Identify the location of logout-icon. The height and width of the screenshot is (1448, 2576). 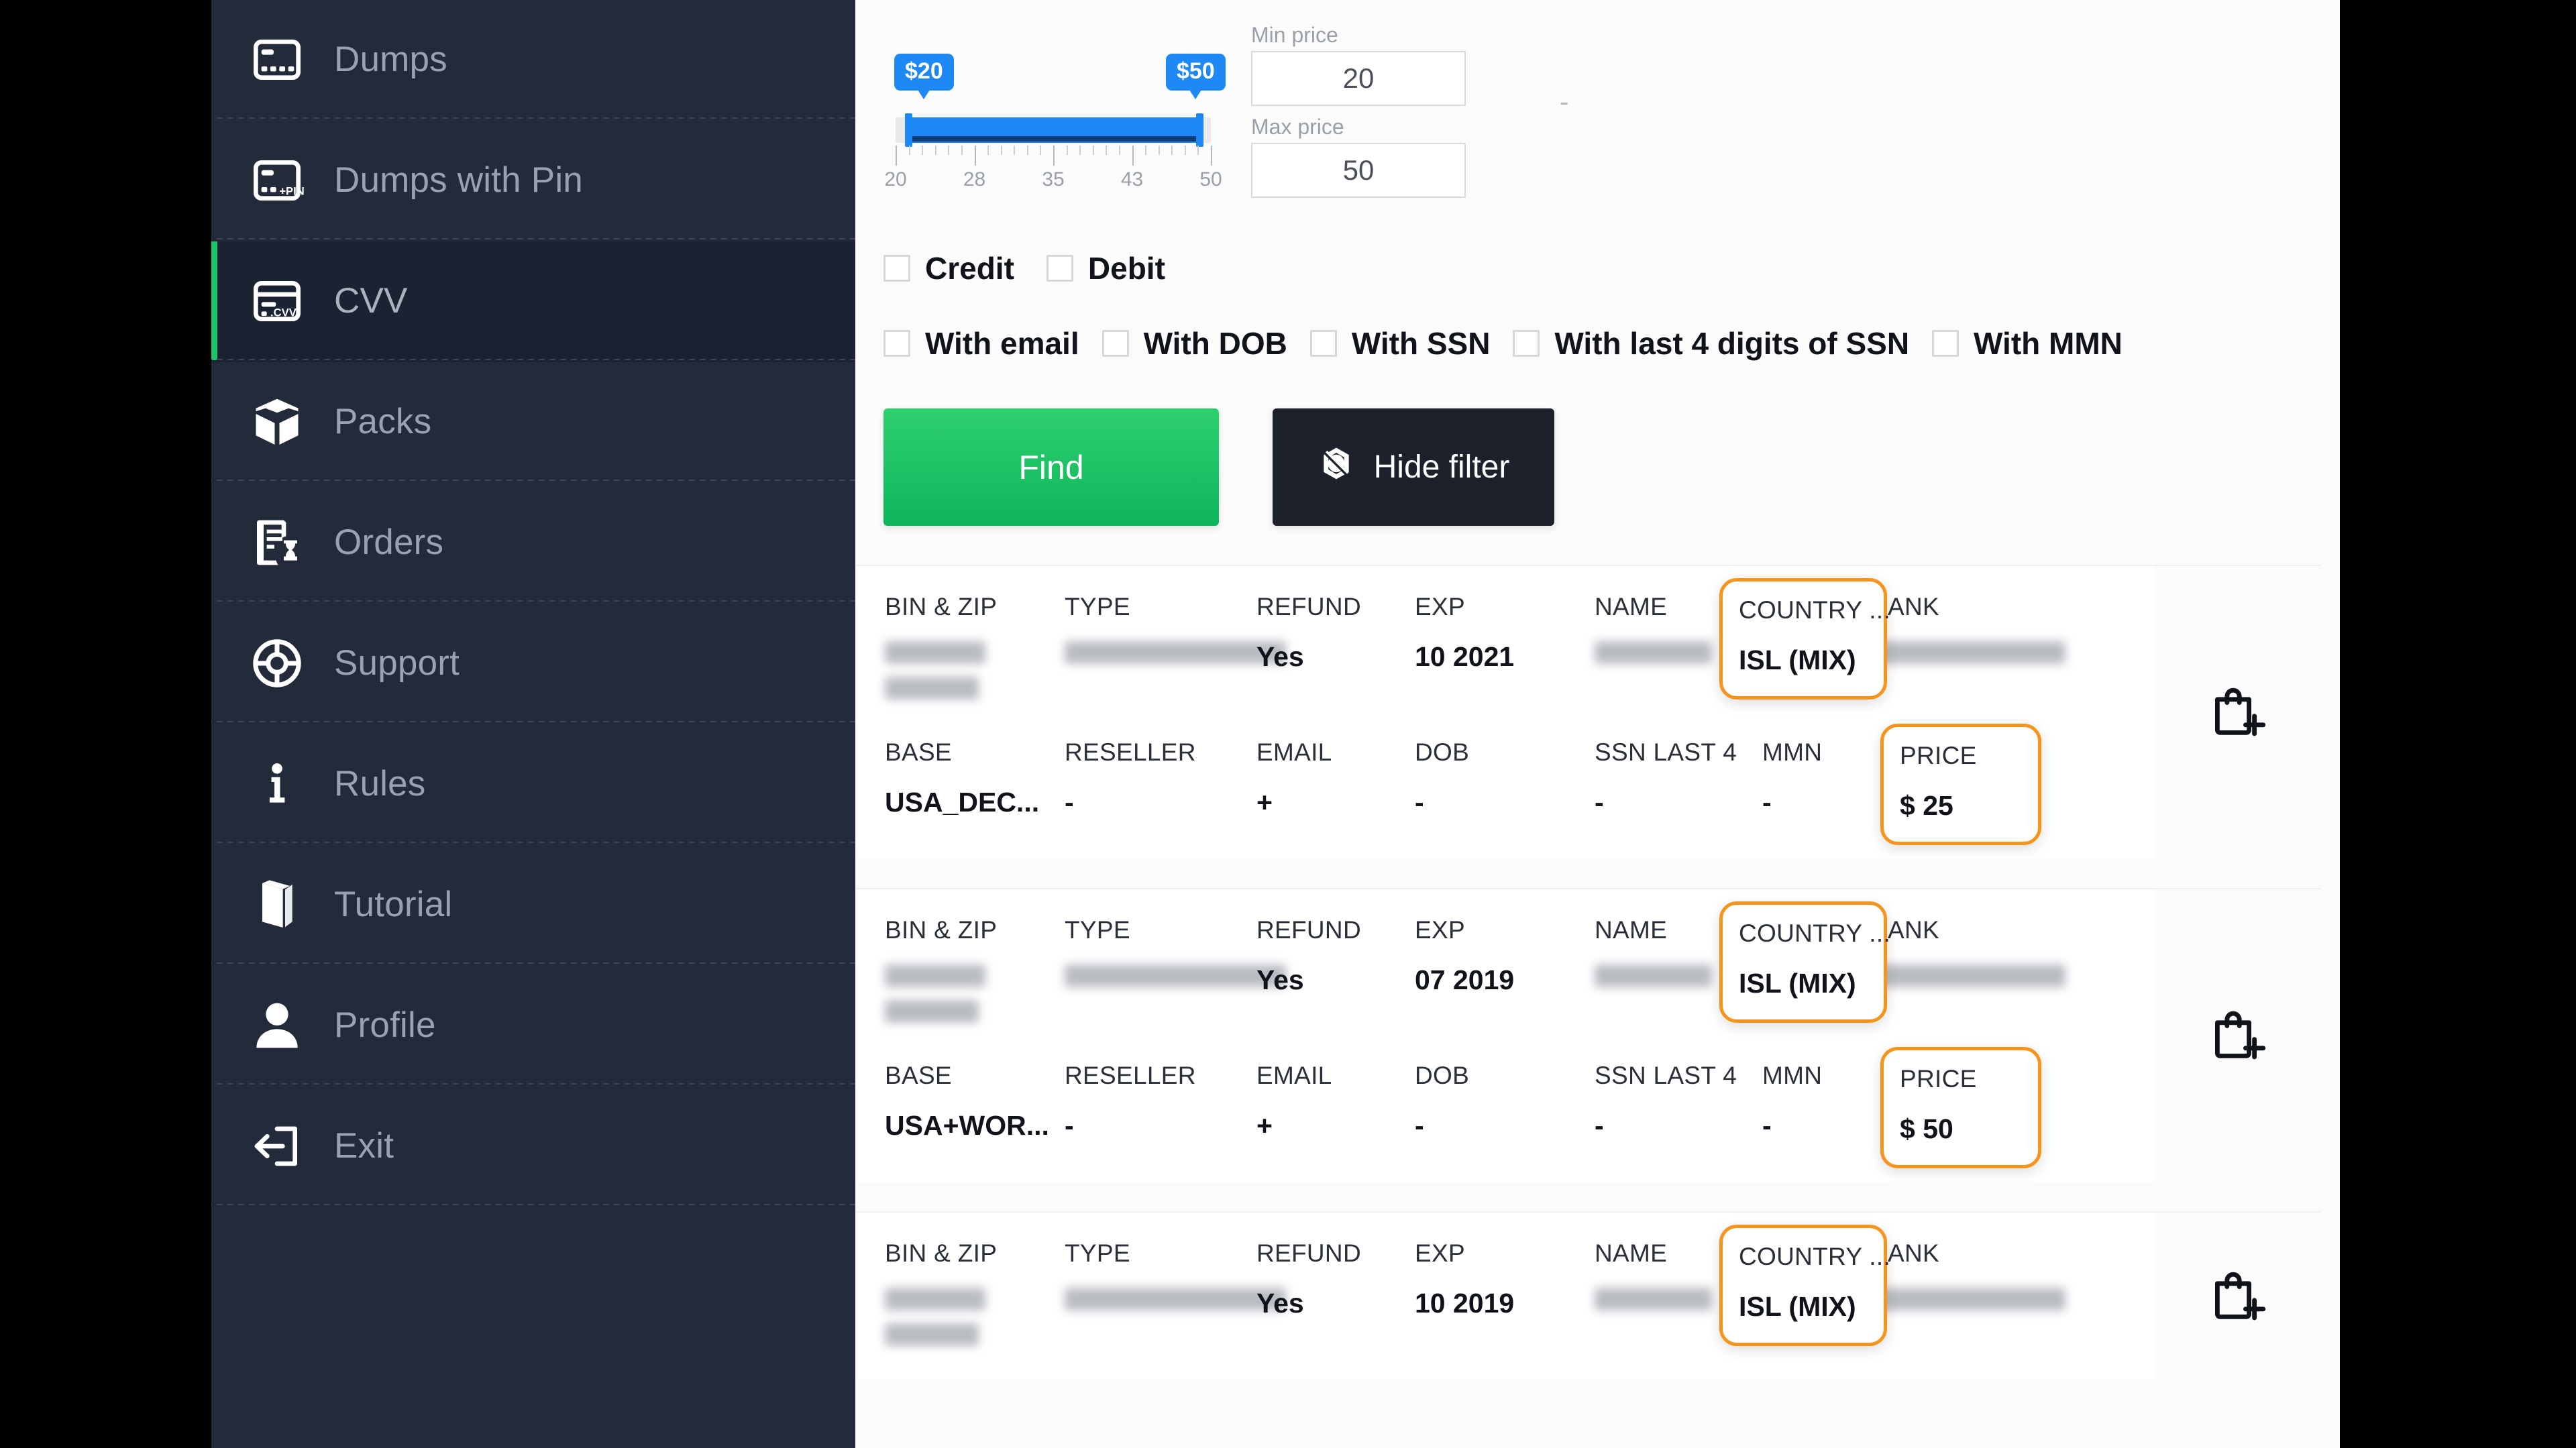
(277, 1146).